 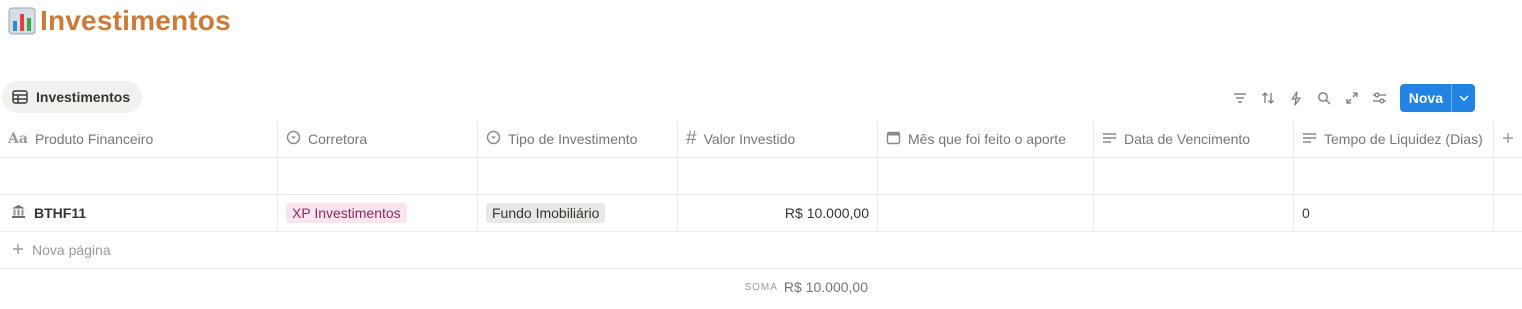 I want to click on cell-corretora: XP Investimentos, so click(x=378, y=213).